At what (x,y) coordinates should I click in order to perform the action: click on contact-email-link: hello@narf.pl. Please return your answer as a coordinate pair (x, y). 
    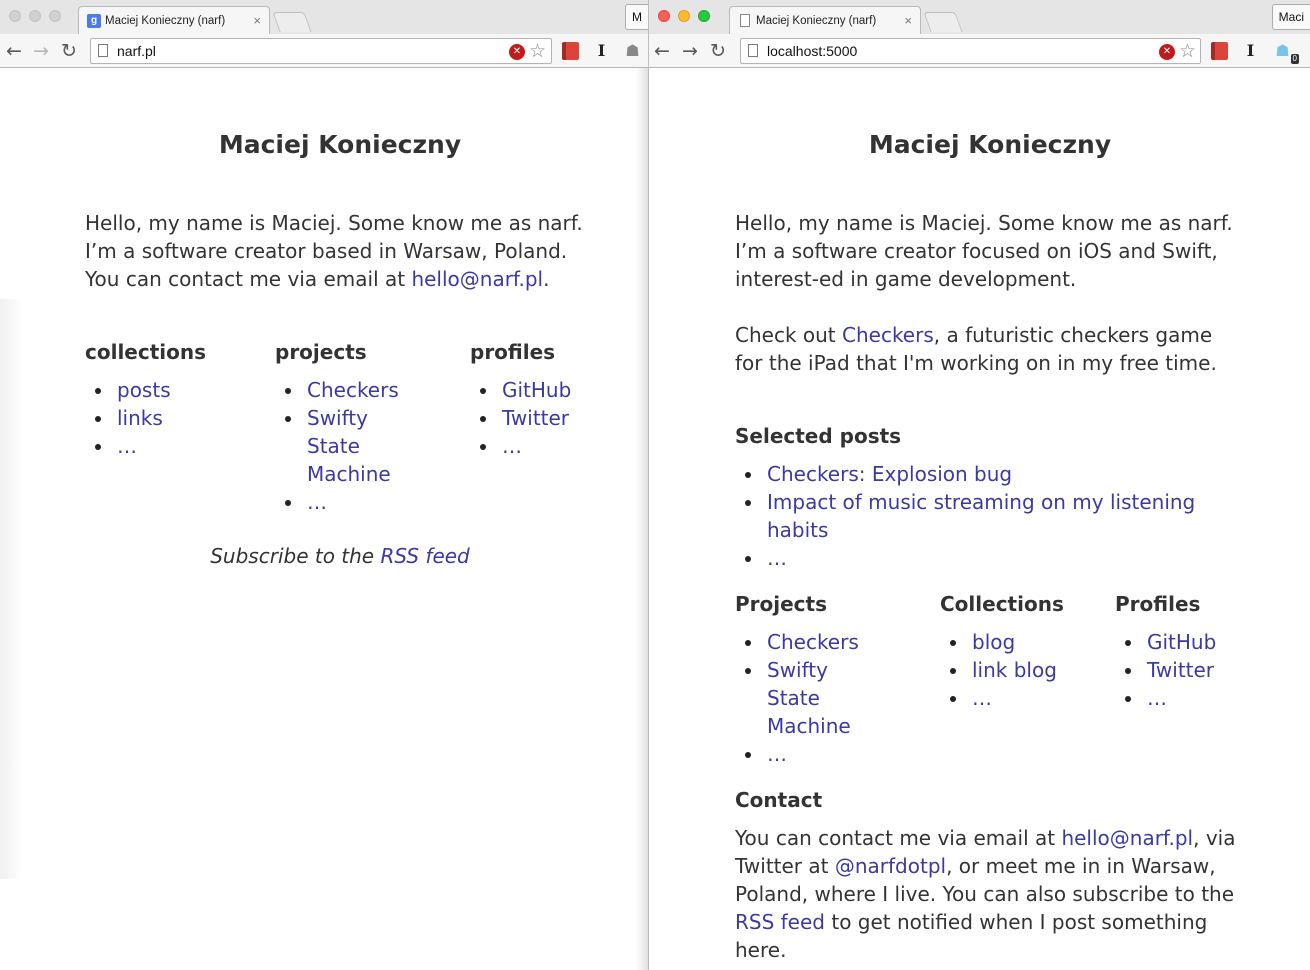
    Looking at the image, I should click on (1127, 838).